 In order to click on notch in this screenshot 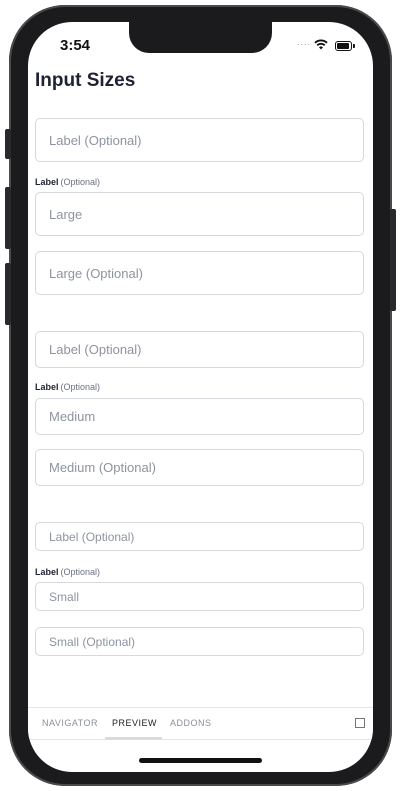, I will do `click(200, 37)`.